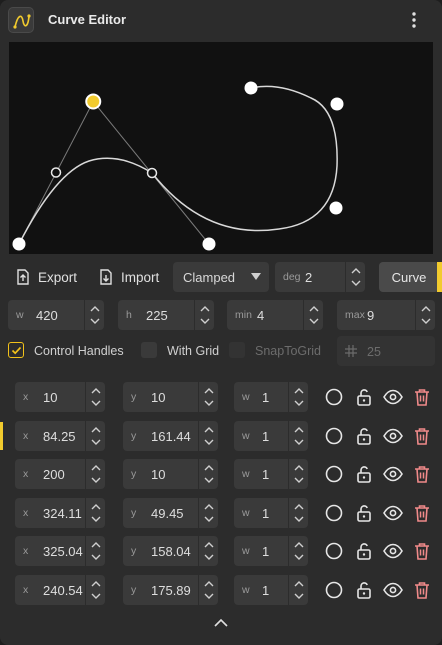  What do you see at coordinates (79, 351) in the screenshot?
I see `control-handles-label: Control Handles` at bounding box center [79, 351].